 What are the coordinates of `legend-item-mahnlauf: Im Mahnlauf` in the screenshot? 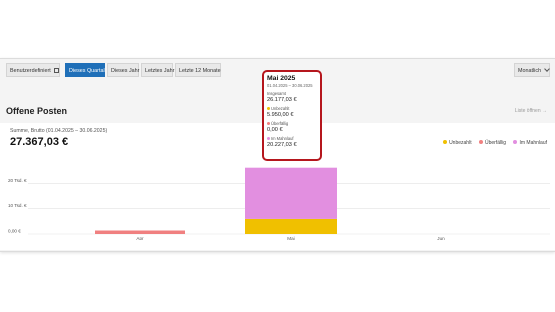 It's located at (530, 143).